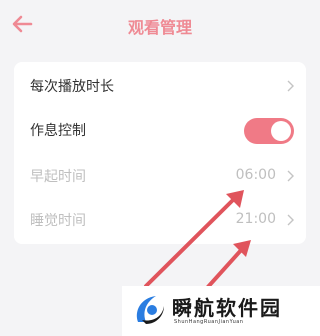 This screenshot has height=336, width=320. What do you see at coordinates (160, 220) in the screenshot?
I see `sleep-time-row: 睡觉时间 21:00` at bounding box center [160, 220].